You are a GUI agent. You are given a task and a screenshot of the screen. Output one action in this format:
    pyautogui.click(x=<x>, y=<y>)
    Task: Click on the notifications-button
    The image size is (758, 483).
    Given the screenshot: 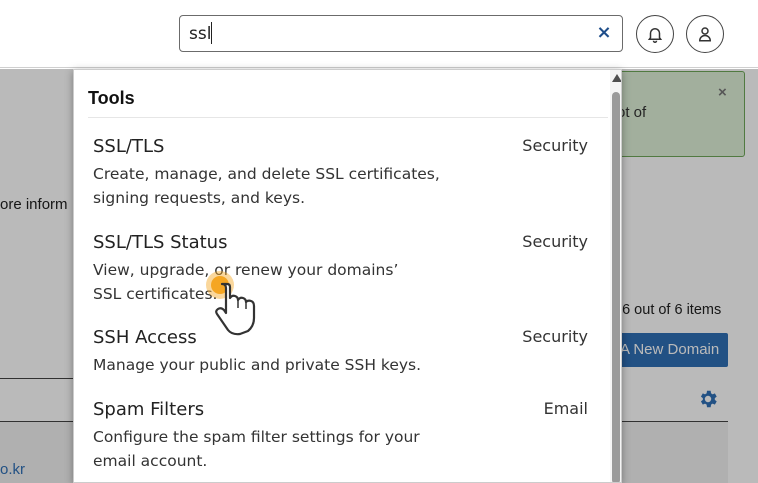 What is the action you would take?
    pyautogui.click(x=655, y=34)
    